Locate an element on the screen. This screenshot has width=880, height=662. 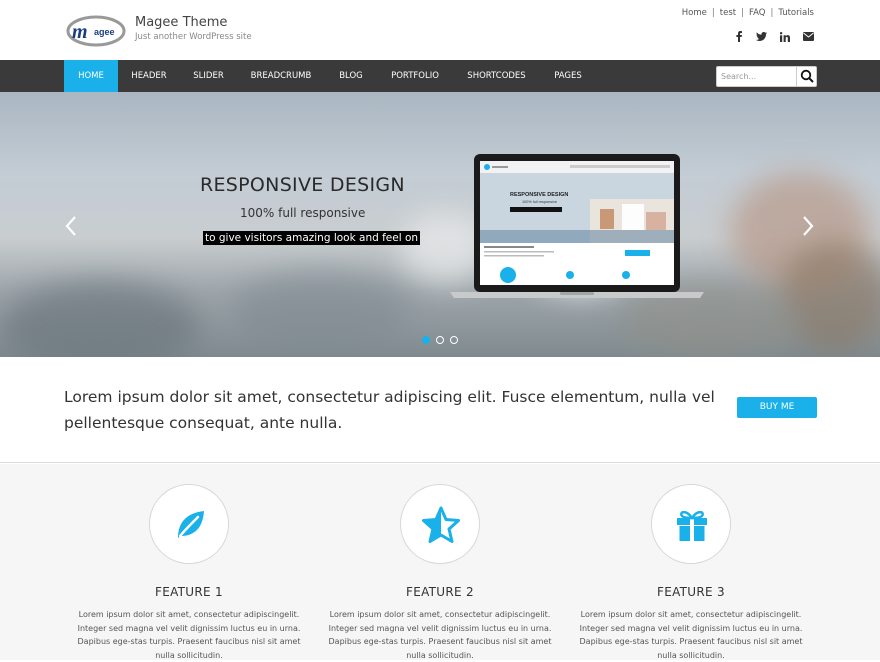
svg-text: 100% full responsive is located at coordinates (539, 202).